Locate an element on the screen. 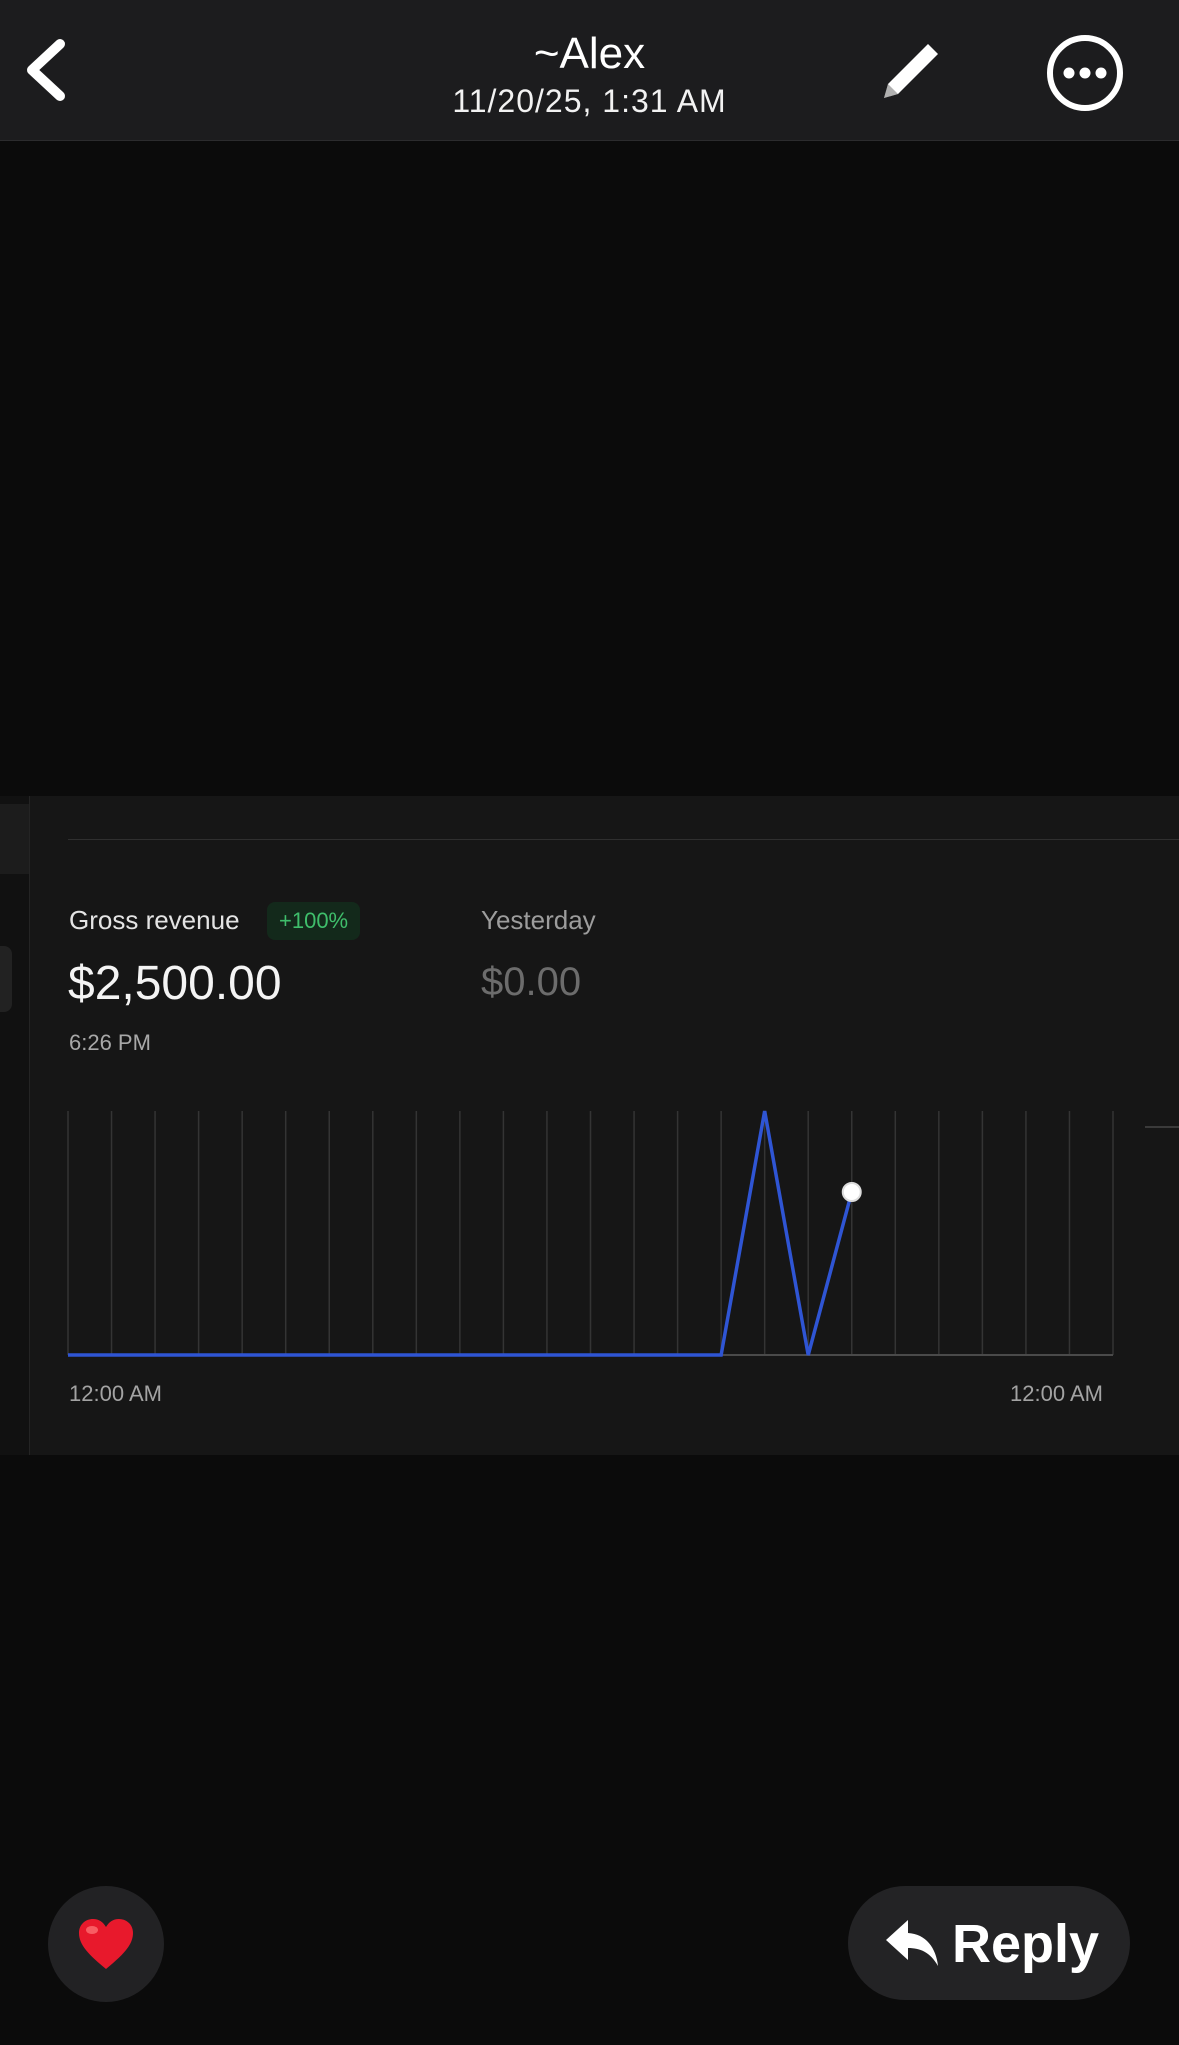 Image resolution: width=1179 pixels, height=2045 pixels. like-button is located at coordinates (106, 1944).